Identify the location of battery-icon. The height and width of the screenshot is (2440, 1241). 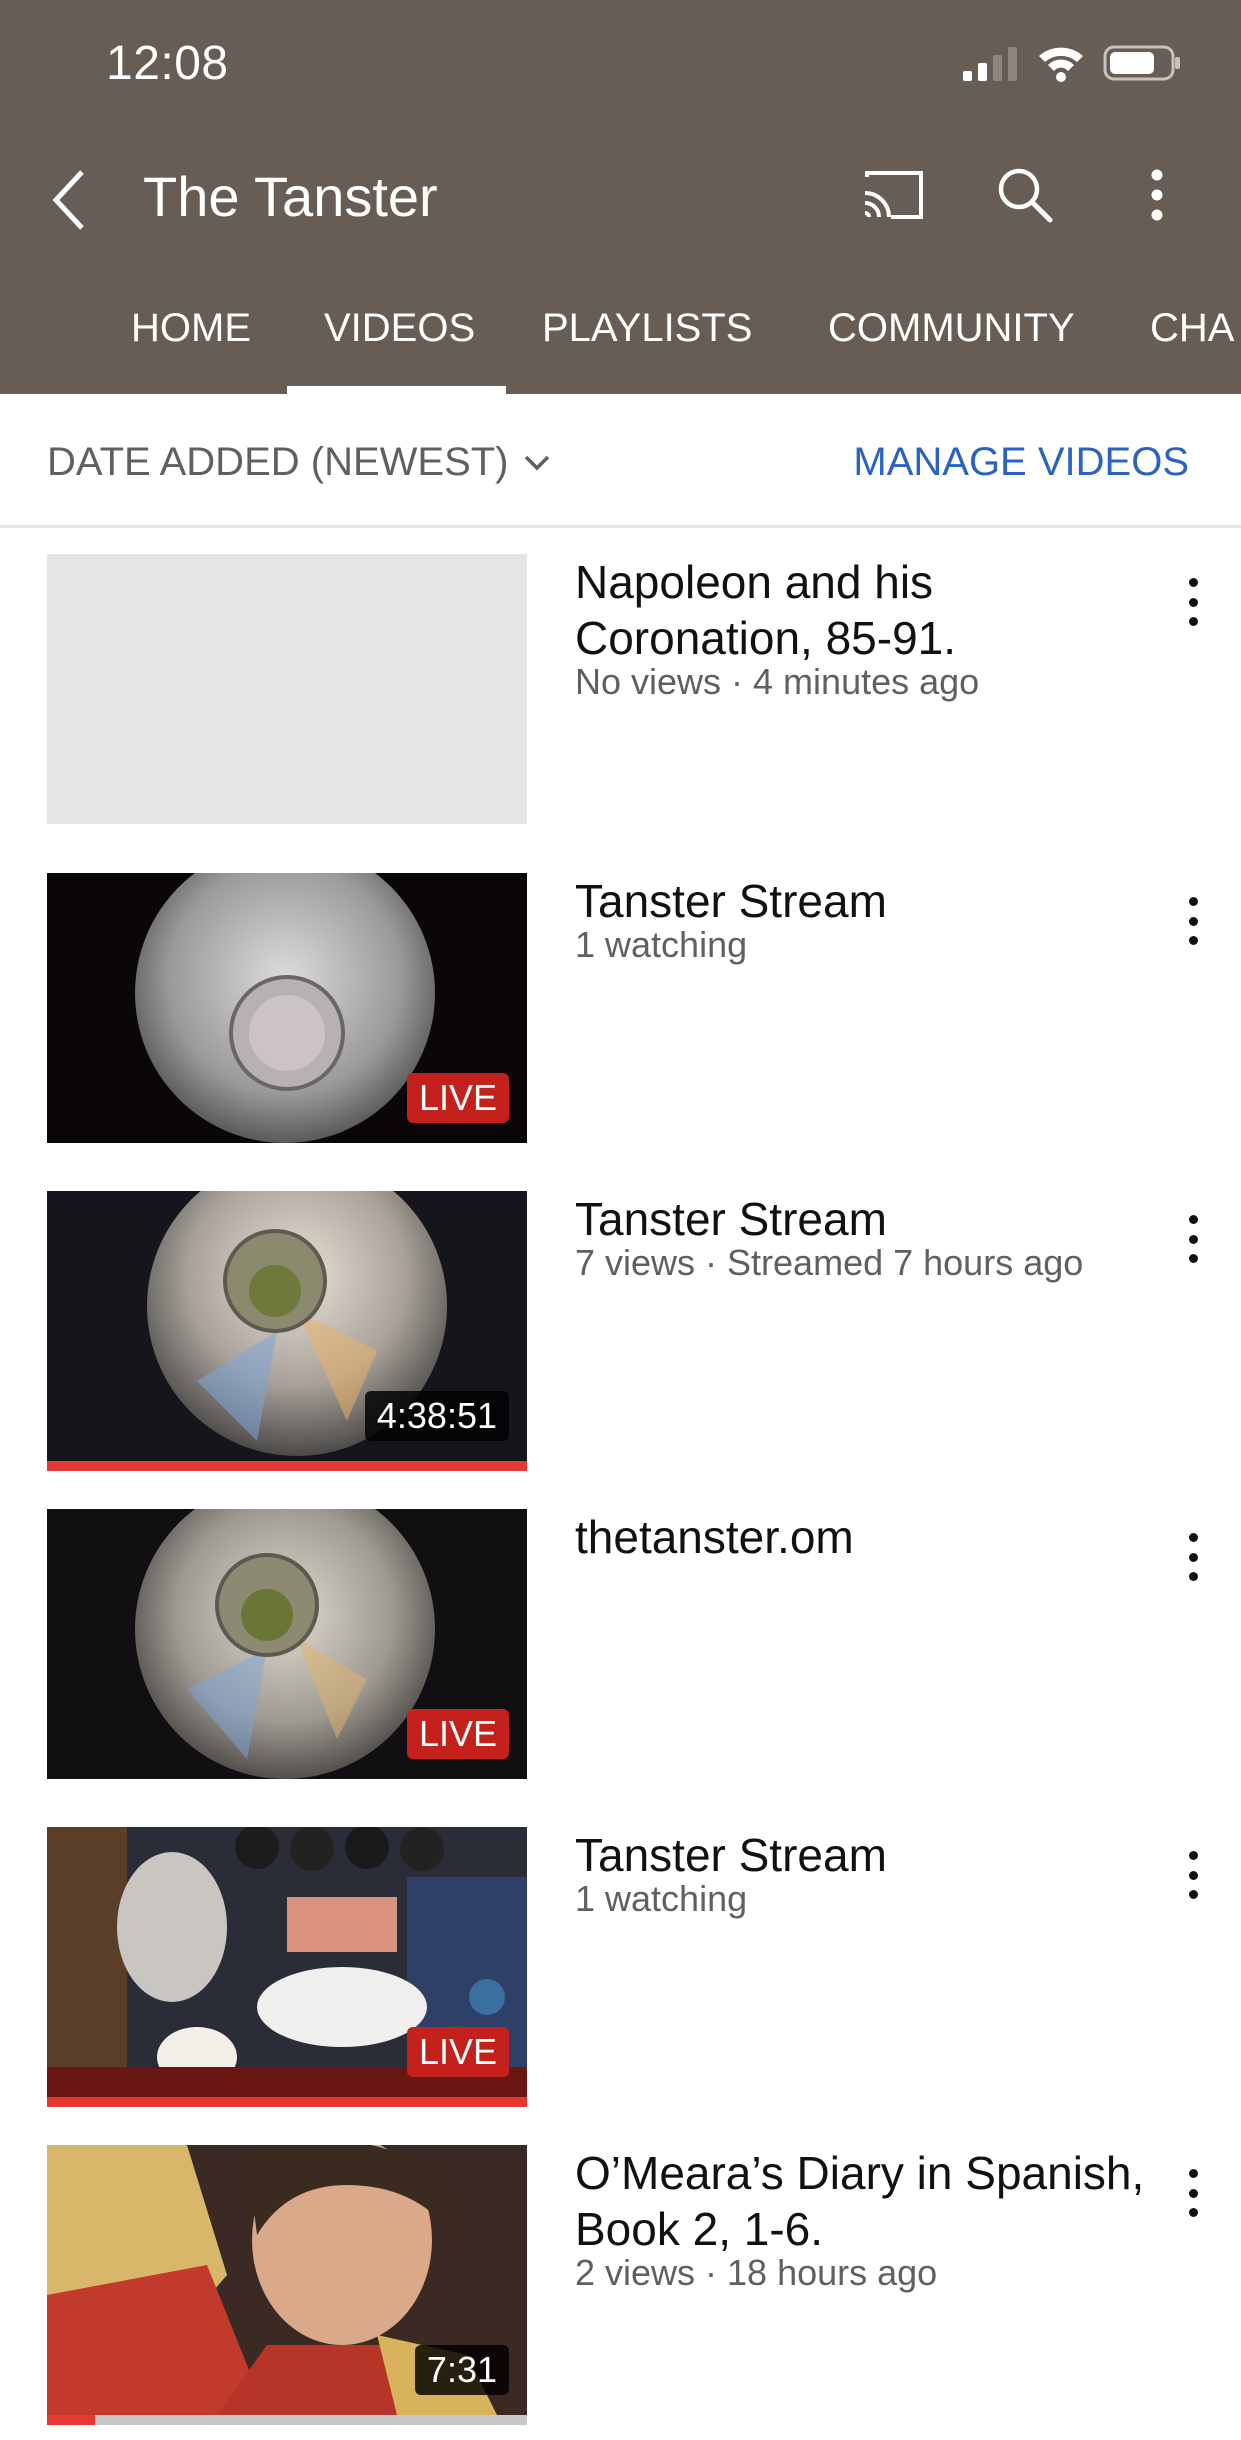
(1141, 63).